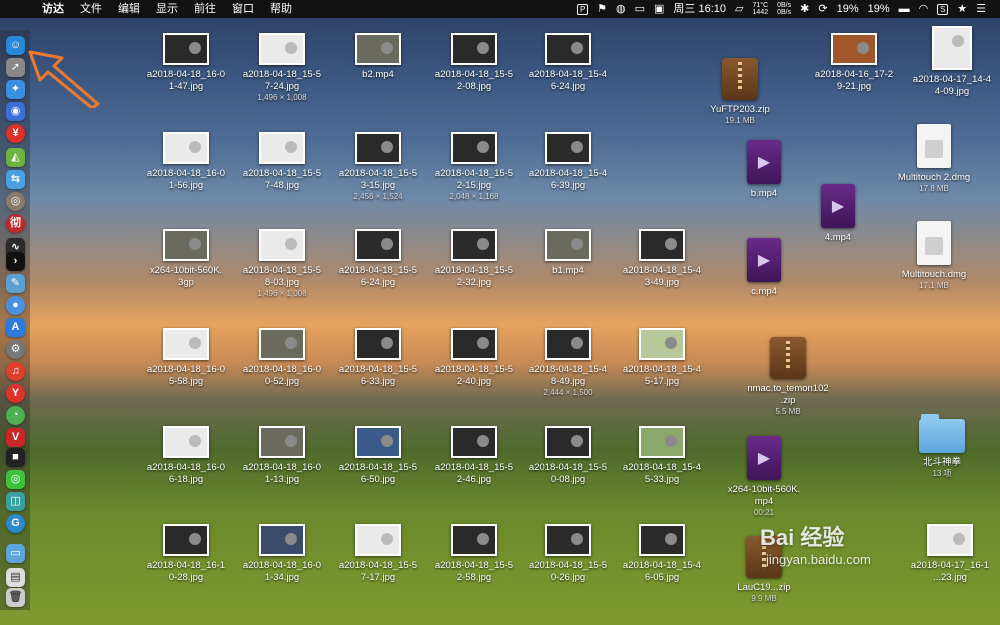 This screenshot has height=625, width=1000. Describe the element at coordinates (942, 473) in the screenshot. I see `folder-count: 13 项` at that location.